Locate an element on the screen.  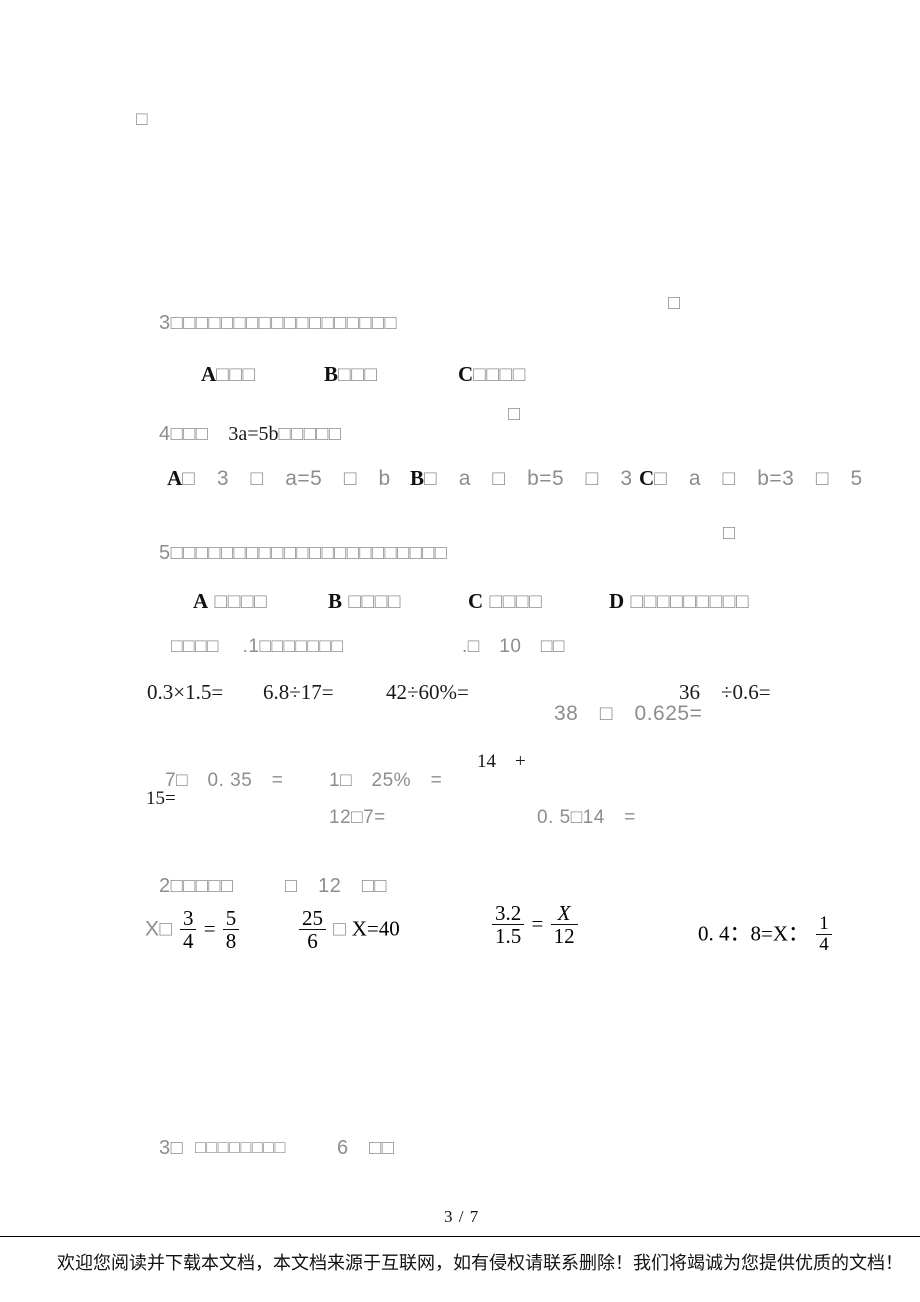
question-4-stem-math: 3a=5b is located at coordinates (253, 434).